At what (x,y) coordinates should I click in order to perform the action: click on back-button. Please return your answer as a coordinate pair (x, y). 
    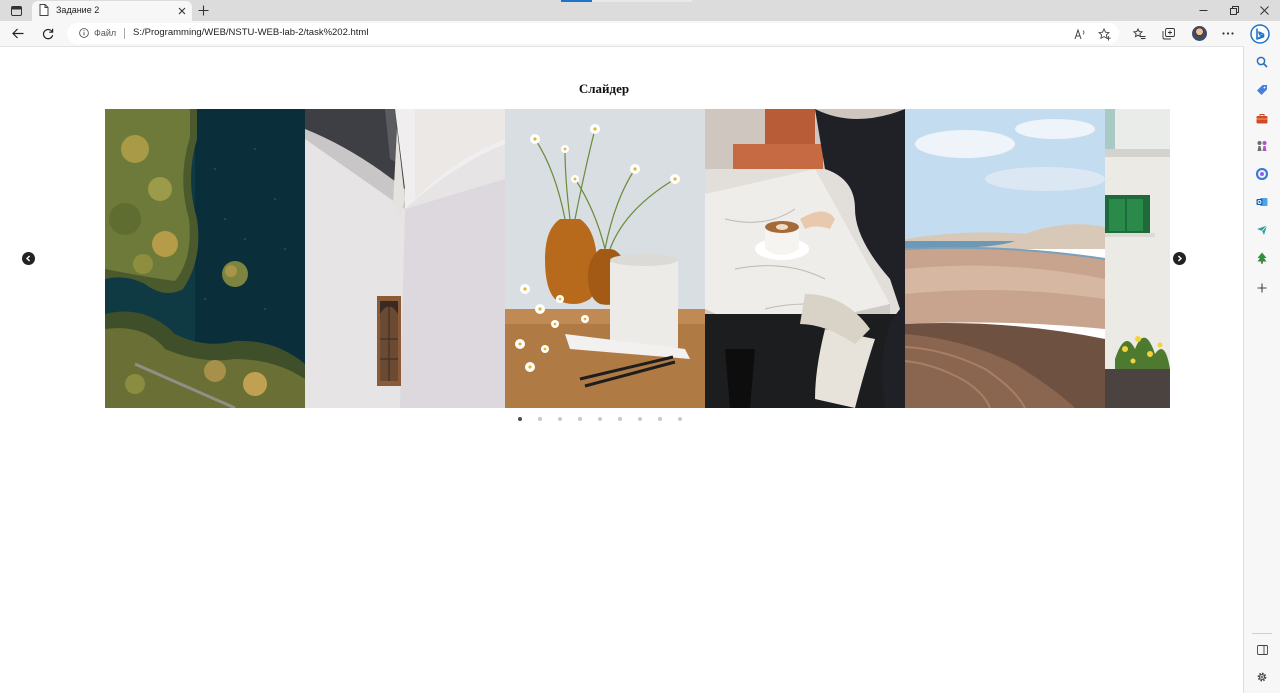
    Looking at the image, I should click on (18, 33).